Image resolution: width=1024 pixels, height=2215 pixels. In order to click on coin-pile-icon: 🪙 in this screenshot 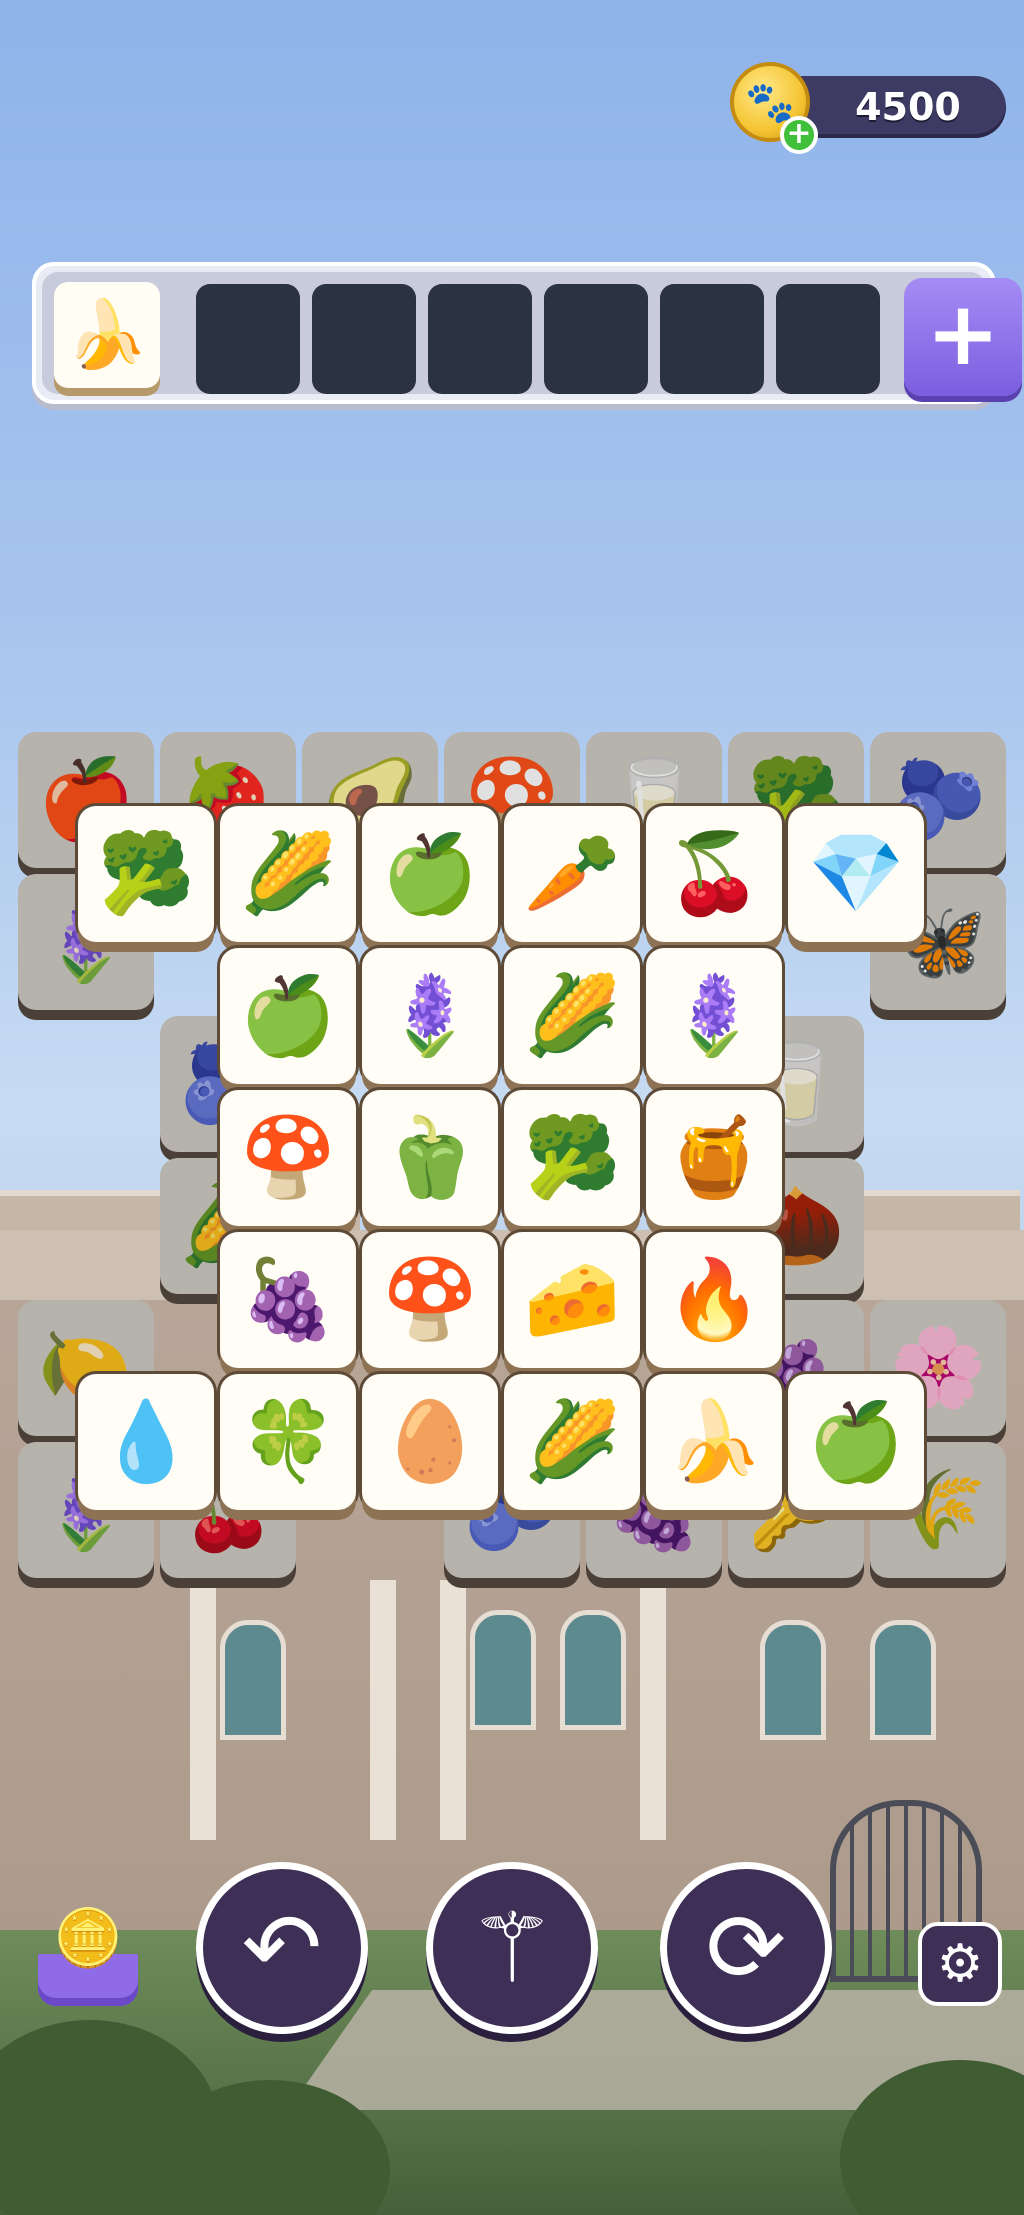, I will do `click(88, 1955)`.